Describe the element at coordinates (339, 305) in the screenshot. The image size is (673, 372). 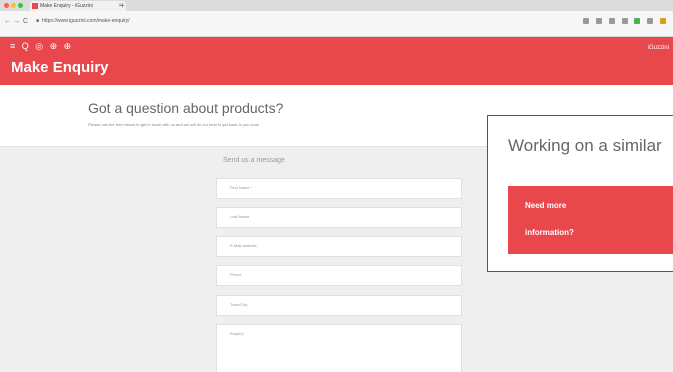
I see `town-city-field: Town/City` at that location.